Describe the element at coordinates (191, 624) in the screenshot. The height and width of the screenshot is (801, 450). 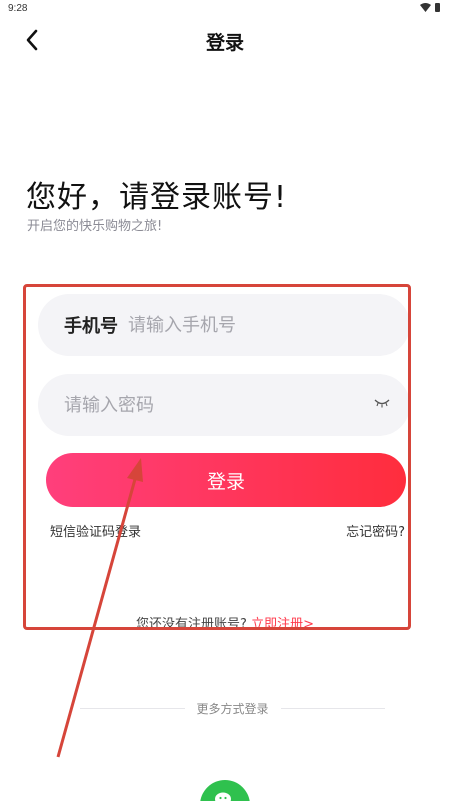
I see `register-prompt: 您还没有注册账号?` at that location.